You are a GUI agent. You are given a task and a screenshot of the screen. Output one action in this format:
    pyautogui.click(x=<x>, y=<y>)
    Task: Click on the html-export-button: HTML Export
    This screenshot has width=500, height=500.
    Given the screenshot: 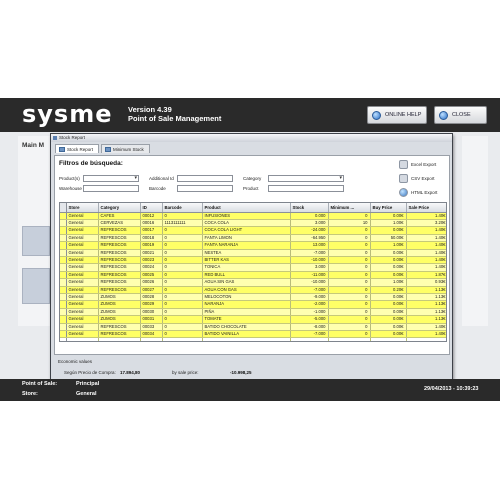 What is the action you would take?
    pyautogui.click(x=423, y=192)
    